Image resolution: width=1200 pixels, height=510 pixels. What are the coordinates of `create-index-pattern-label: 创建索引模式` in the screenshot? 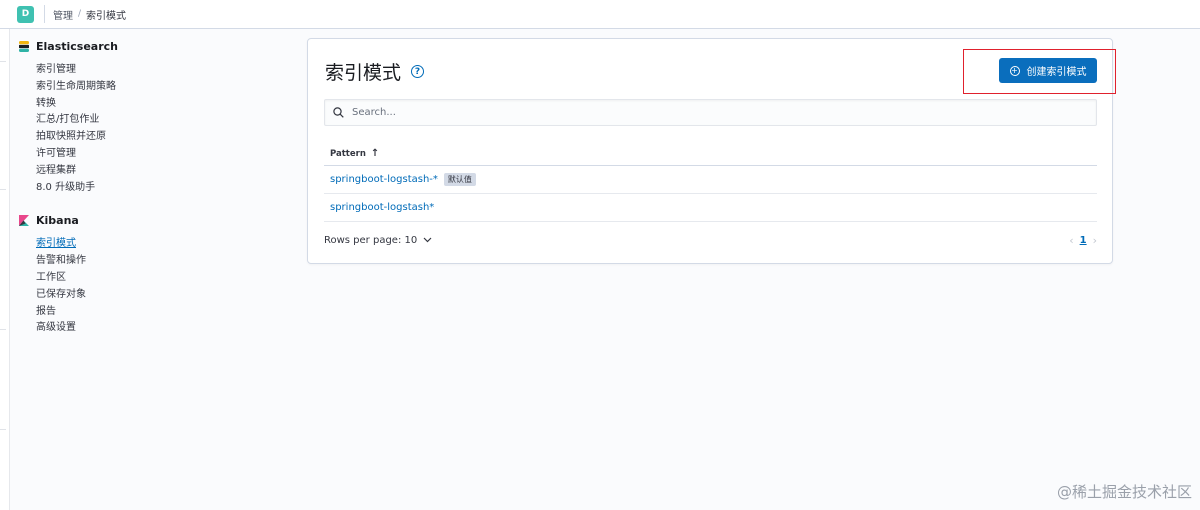 It's located at (1056, 72).